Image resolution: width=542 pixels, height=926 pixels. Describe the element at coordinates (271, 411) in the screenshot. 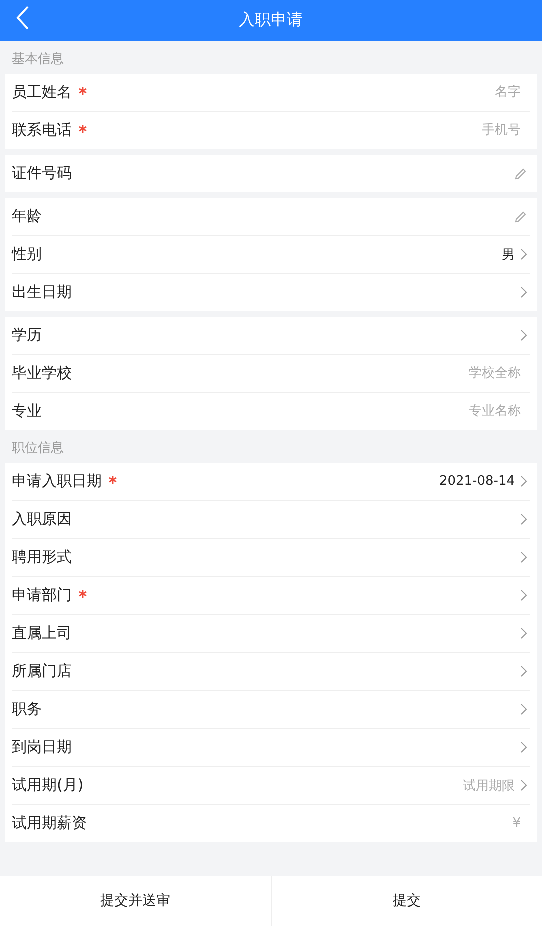

I see `form-row: 专业 专业名称` at that location.